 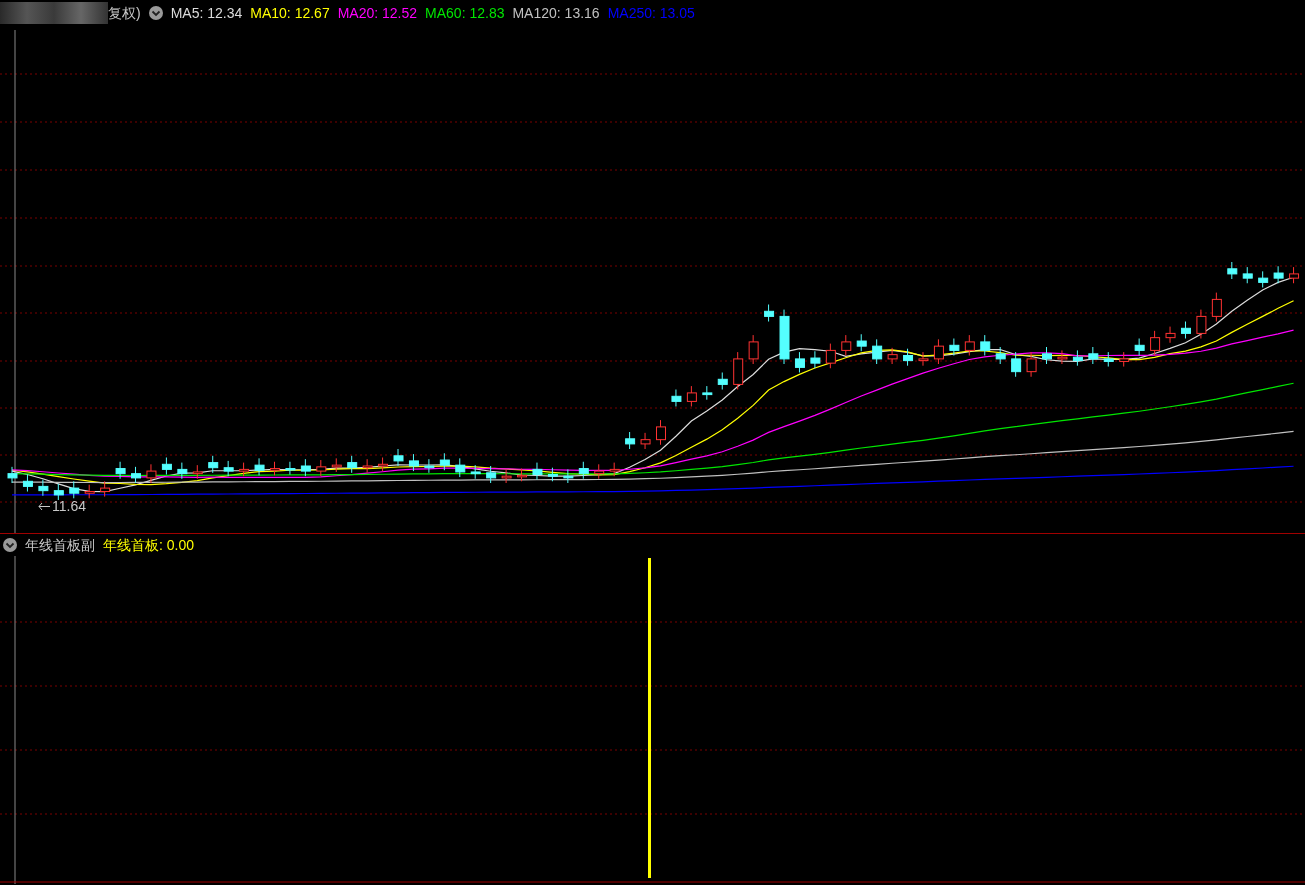 I want to click on moving-average-label: MA60: 12.83, so click(x=465, y=13).